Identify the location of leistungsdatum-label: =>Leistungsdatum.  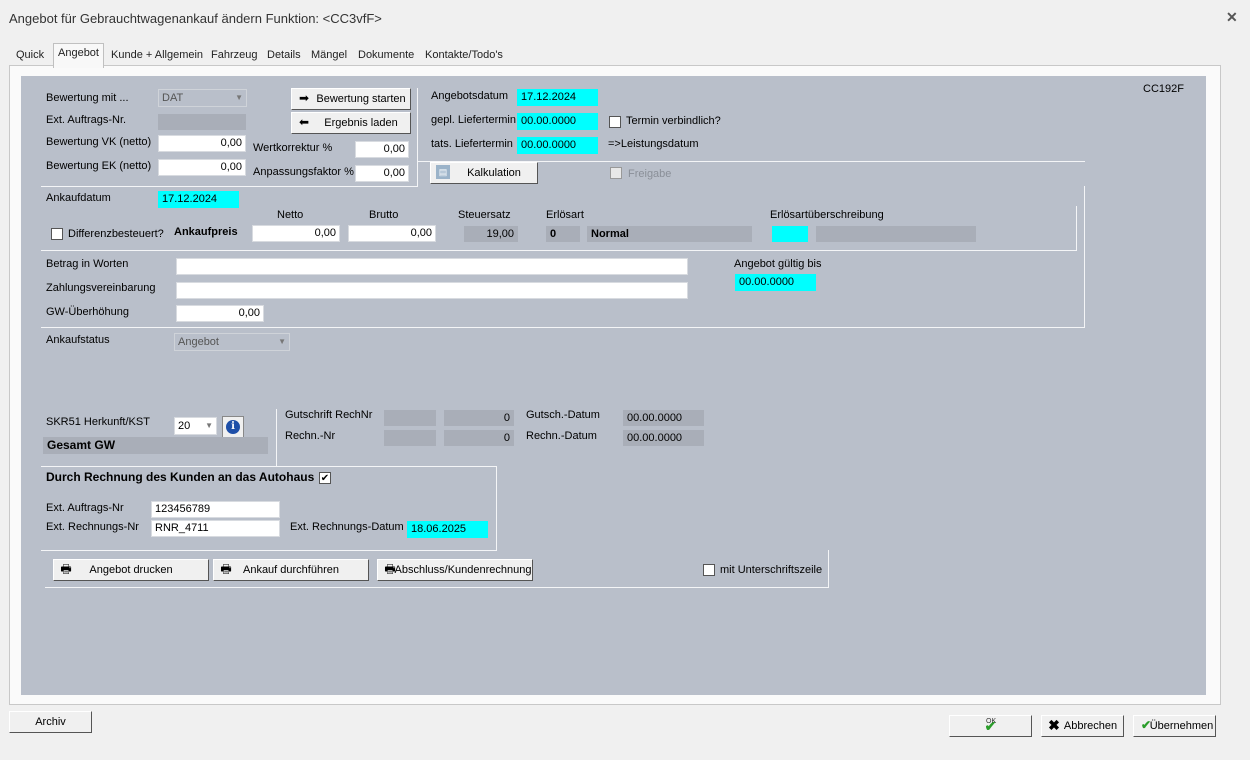
(653, 144).